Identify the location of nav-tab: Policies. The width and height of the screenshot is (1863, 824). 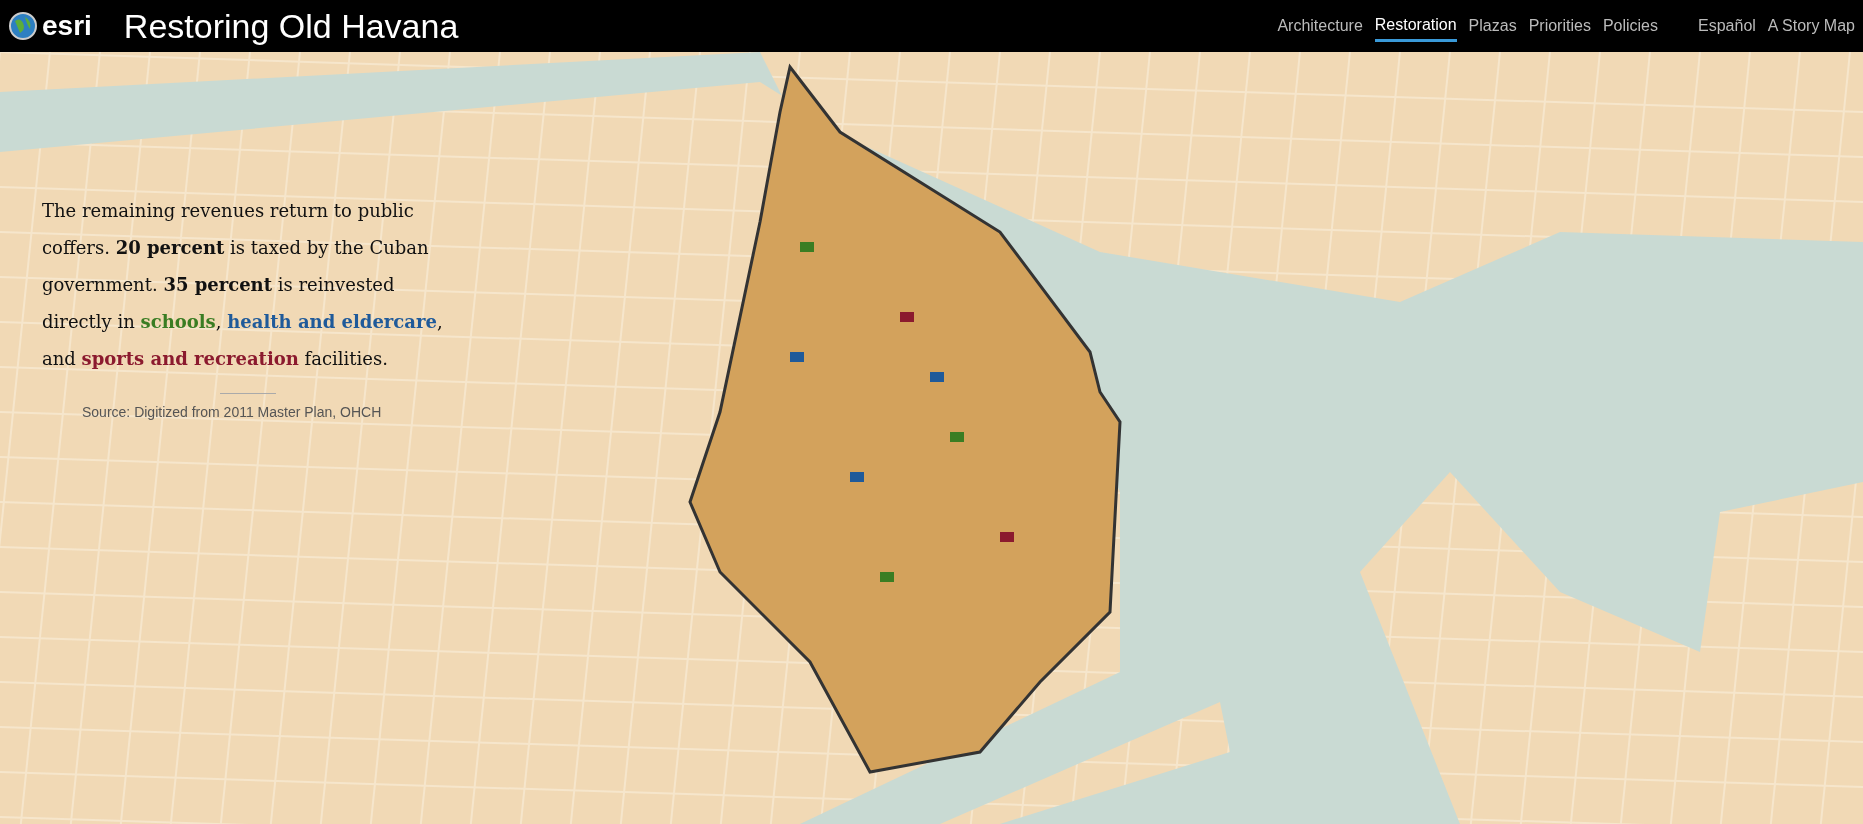
(1630, 26).